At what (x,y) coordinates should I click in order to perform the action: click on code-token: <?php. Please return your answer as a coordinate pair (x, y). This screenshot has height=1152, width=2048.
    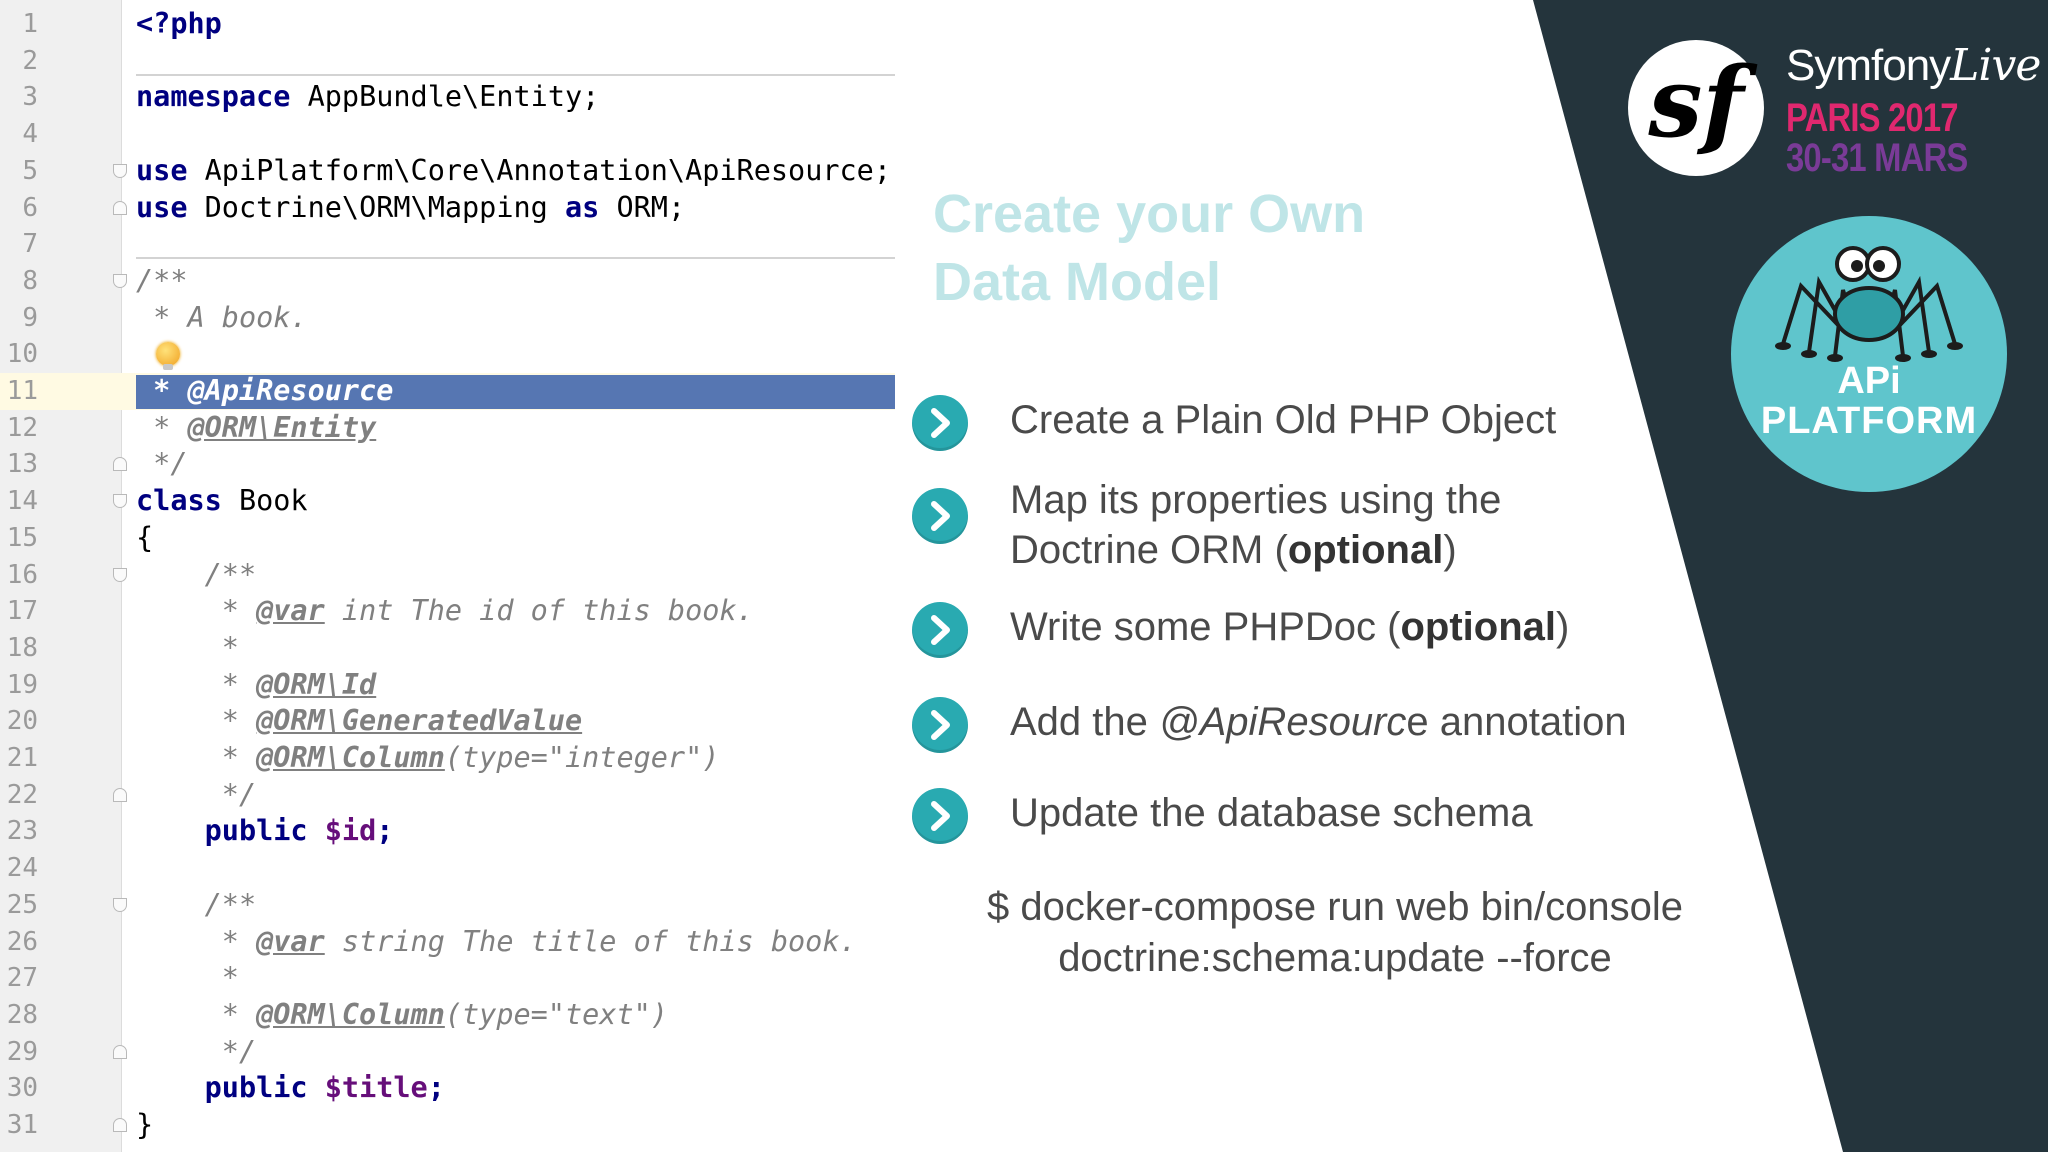
    Looking at the image, I should click on (179, 23).